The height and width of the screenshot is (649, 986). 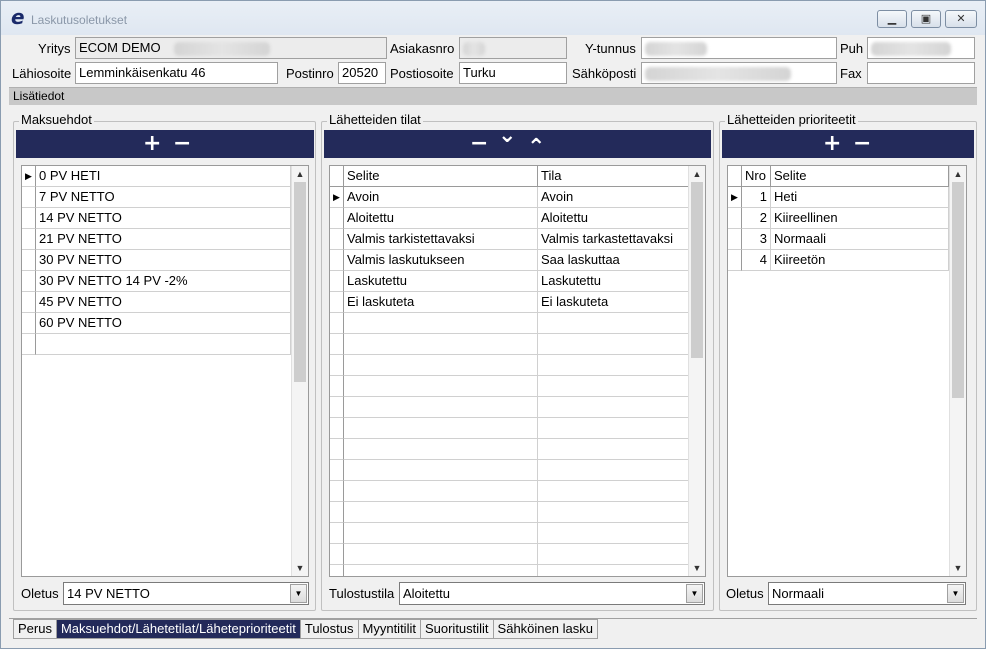 I want to click on lahiosoite-field: Lemminkäisenkatu 46, so click(x=176, y=73).